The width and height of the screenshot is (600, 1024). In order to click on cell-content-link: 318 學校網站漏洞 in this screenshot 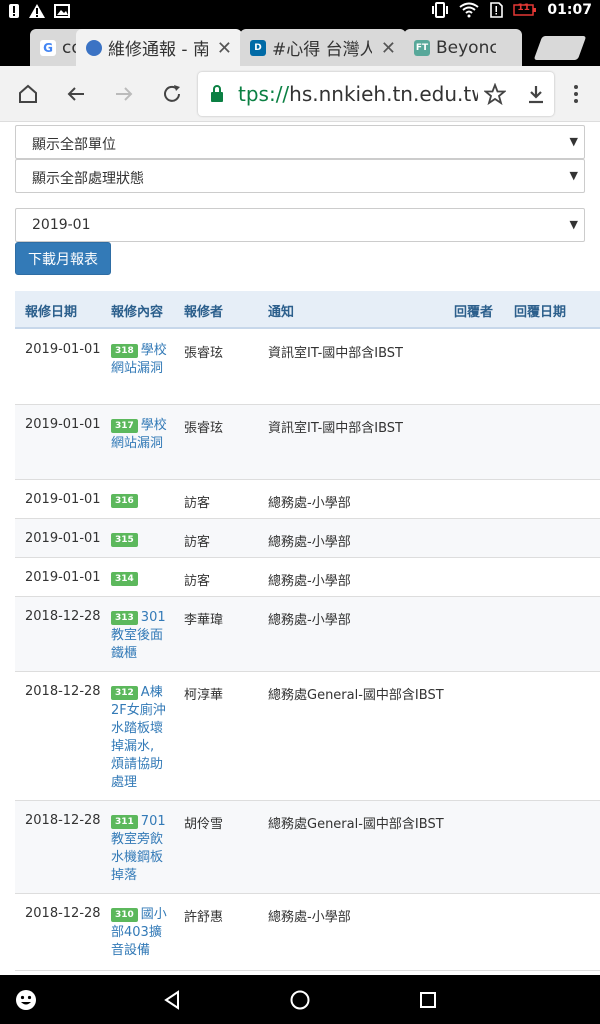, I will do `click(140, 360)`.